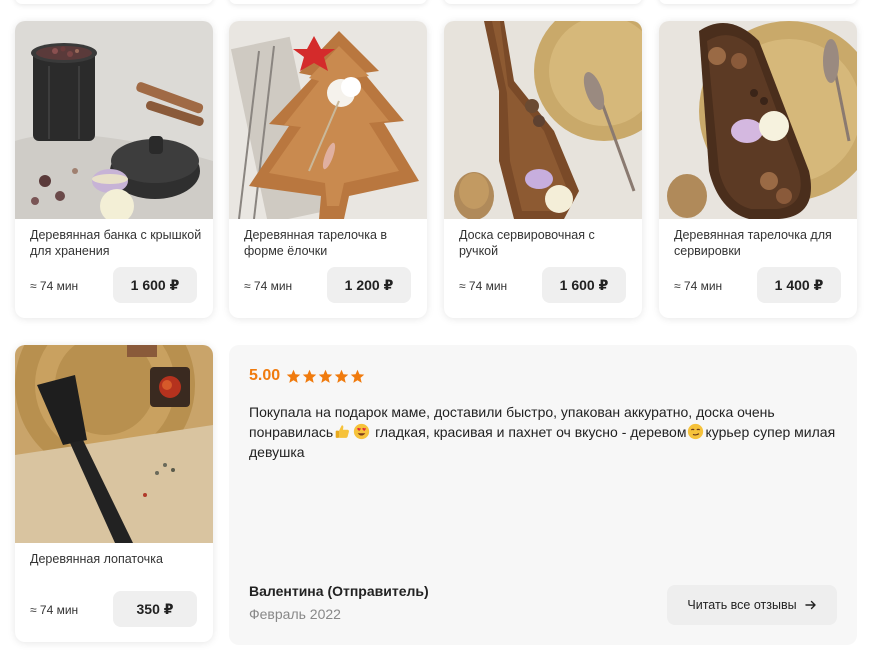 Image resolution: width=870 pixels, height=664 pixels. I want to click on product-card: Деревянная лопаточка ≈ 74 мин 350 ₽, so click(114, 493).